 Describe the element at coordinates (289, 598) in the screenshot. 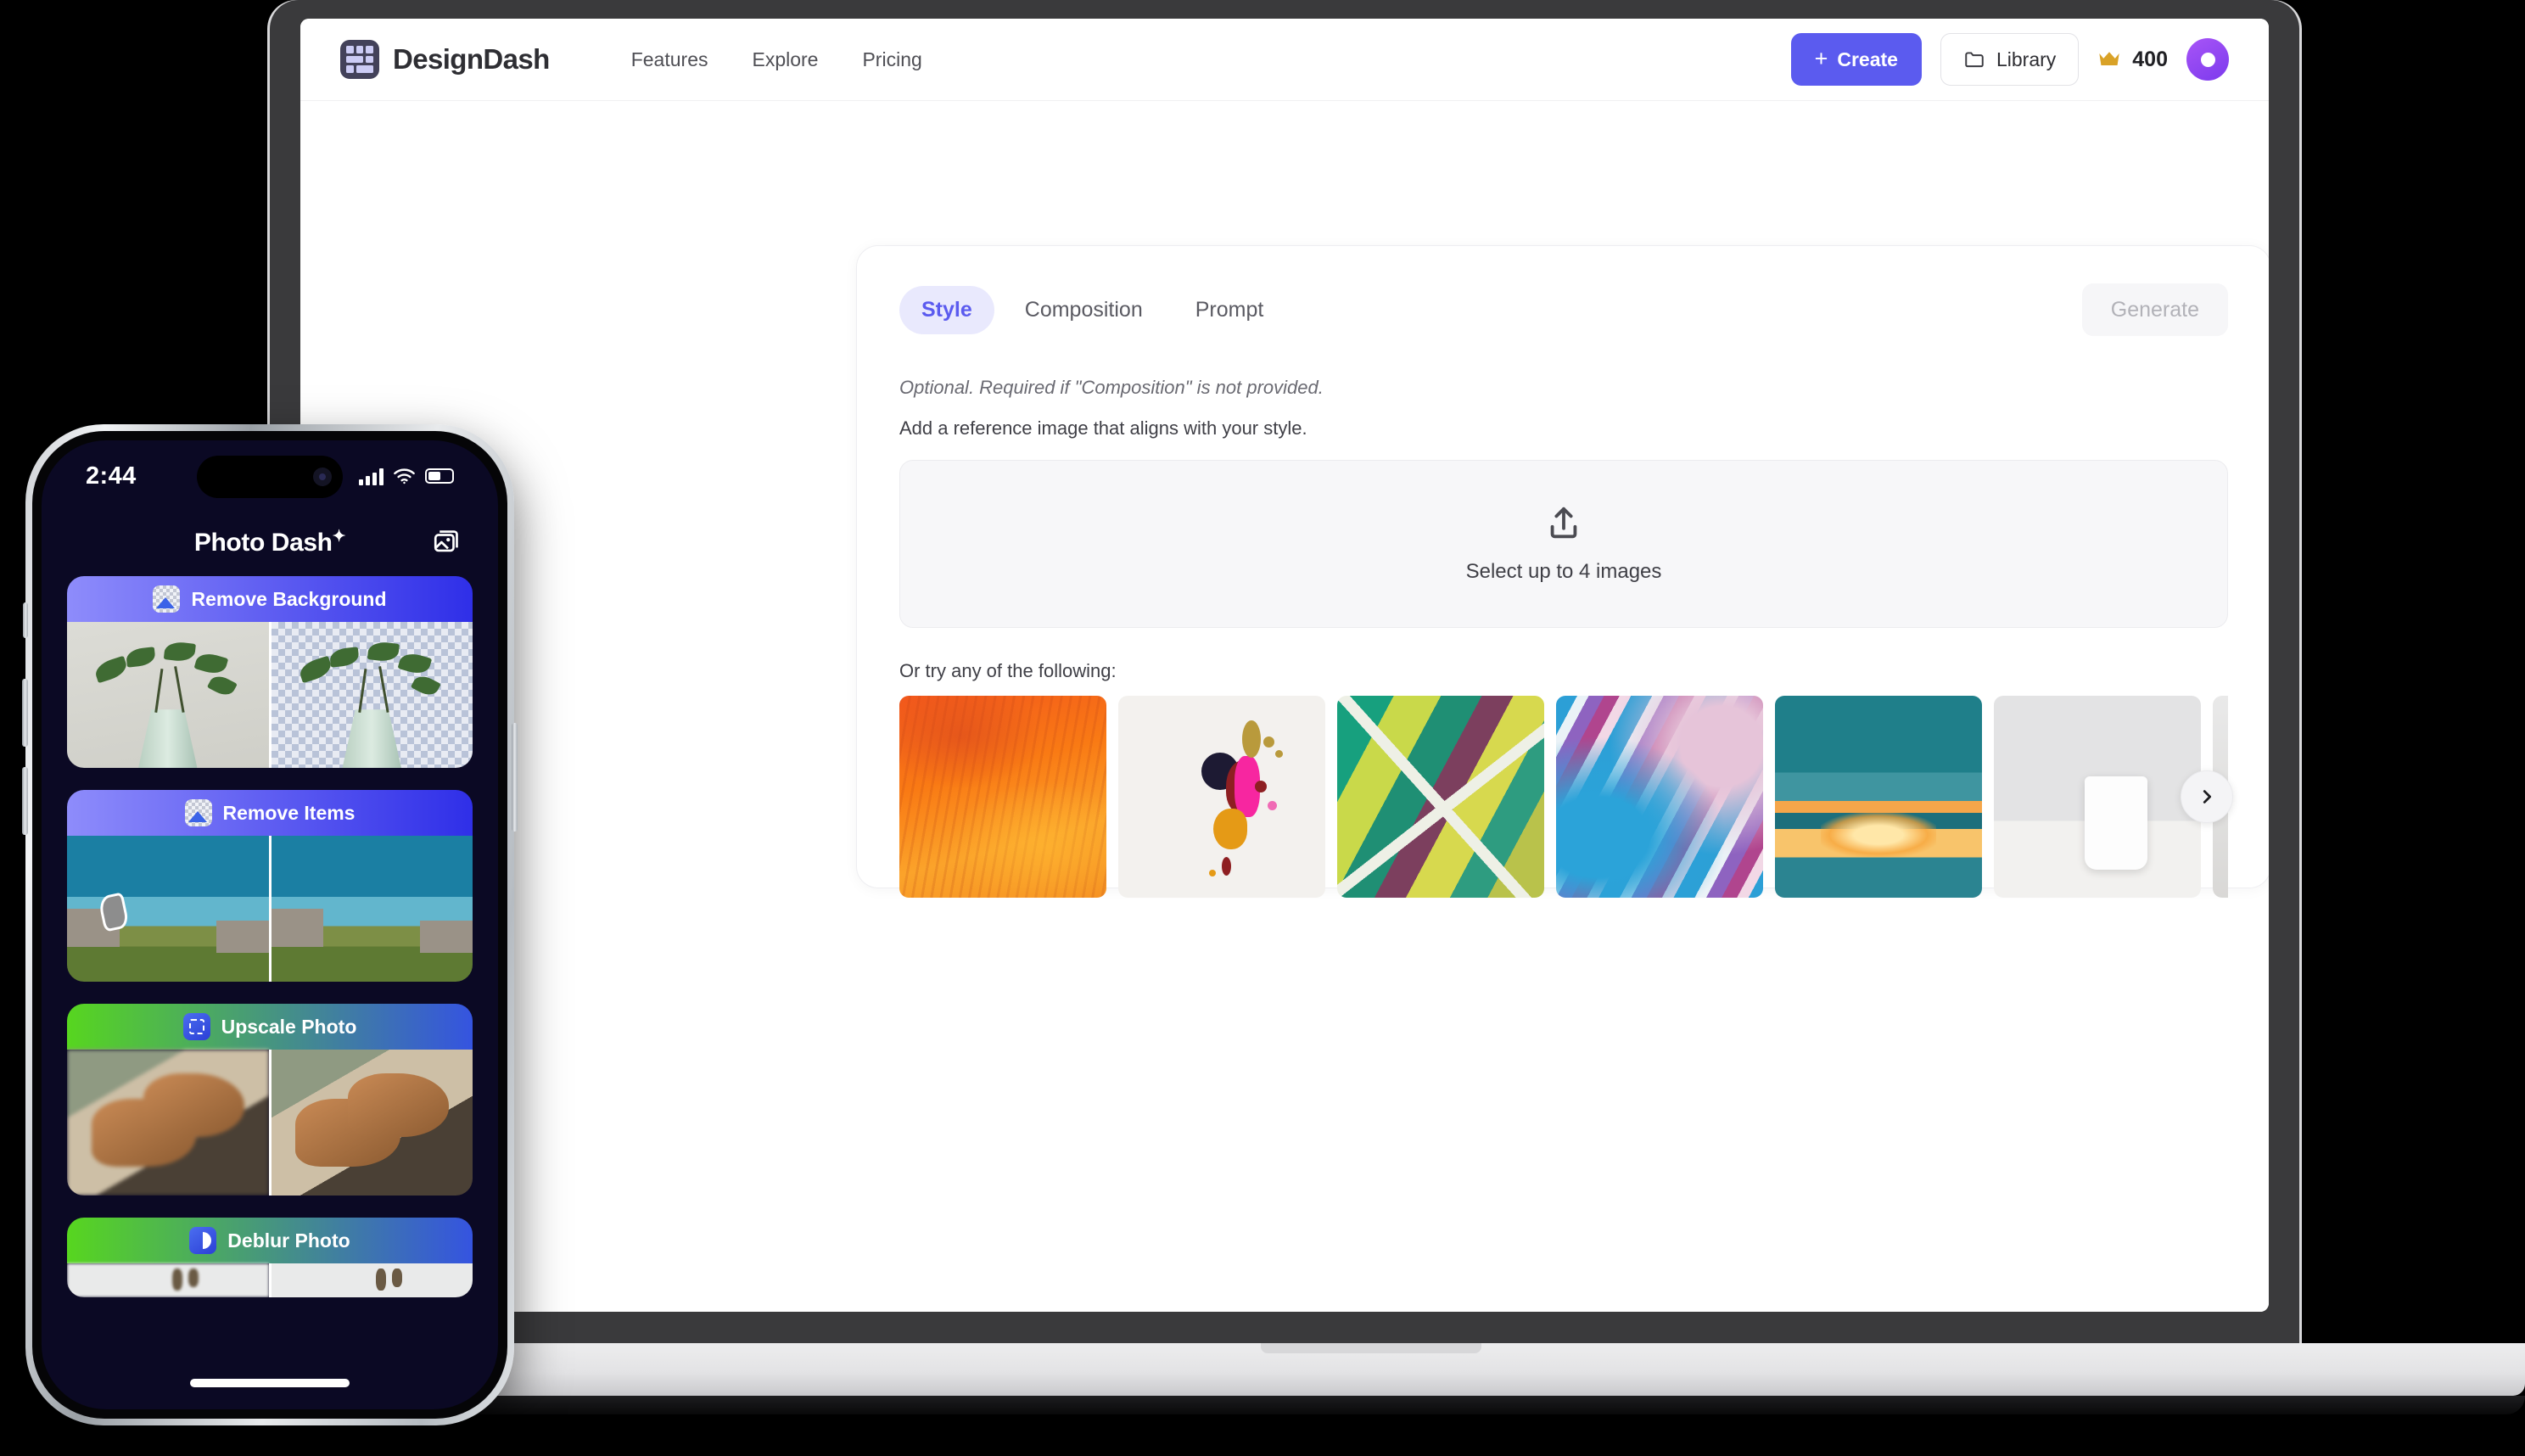

I see `feature-card-title: Remove Background` at that location.